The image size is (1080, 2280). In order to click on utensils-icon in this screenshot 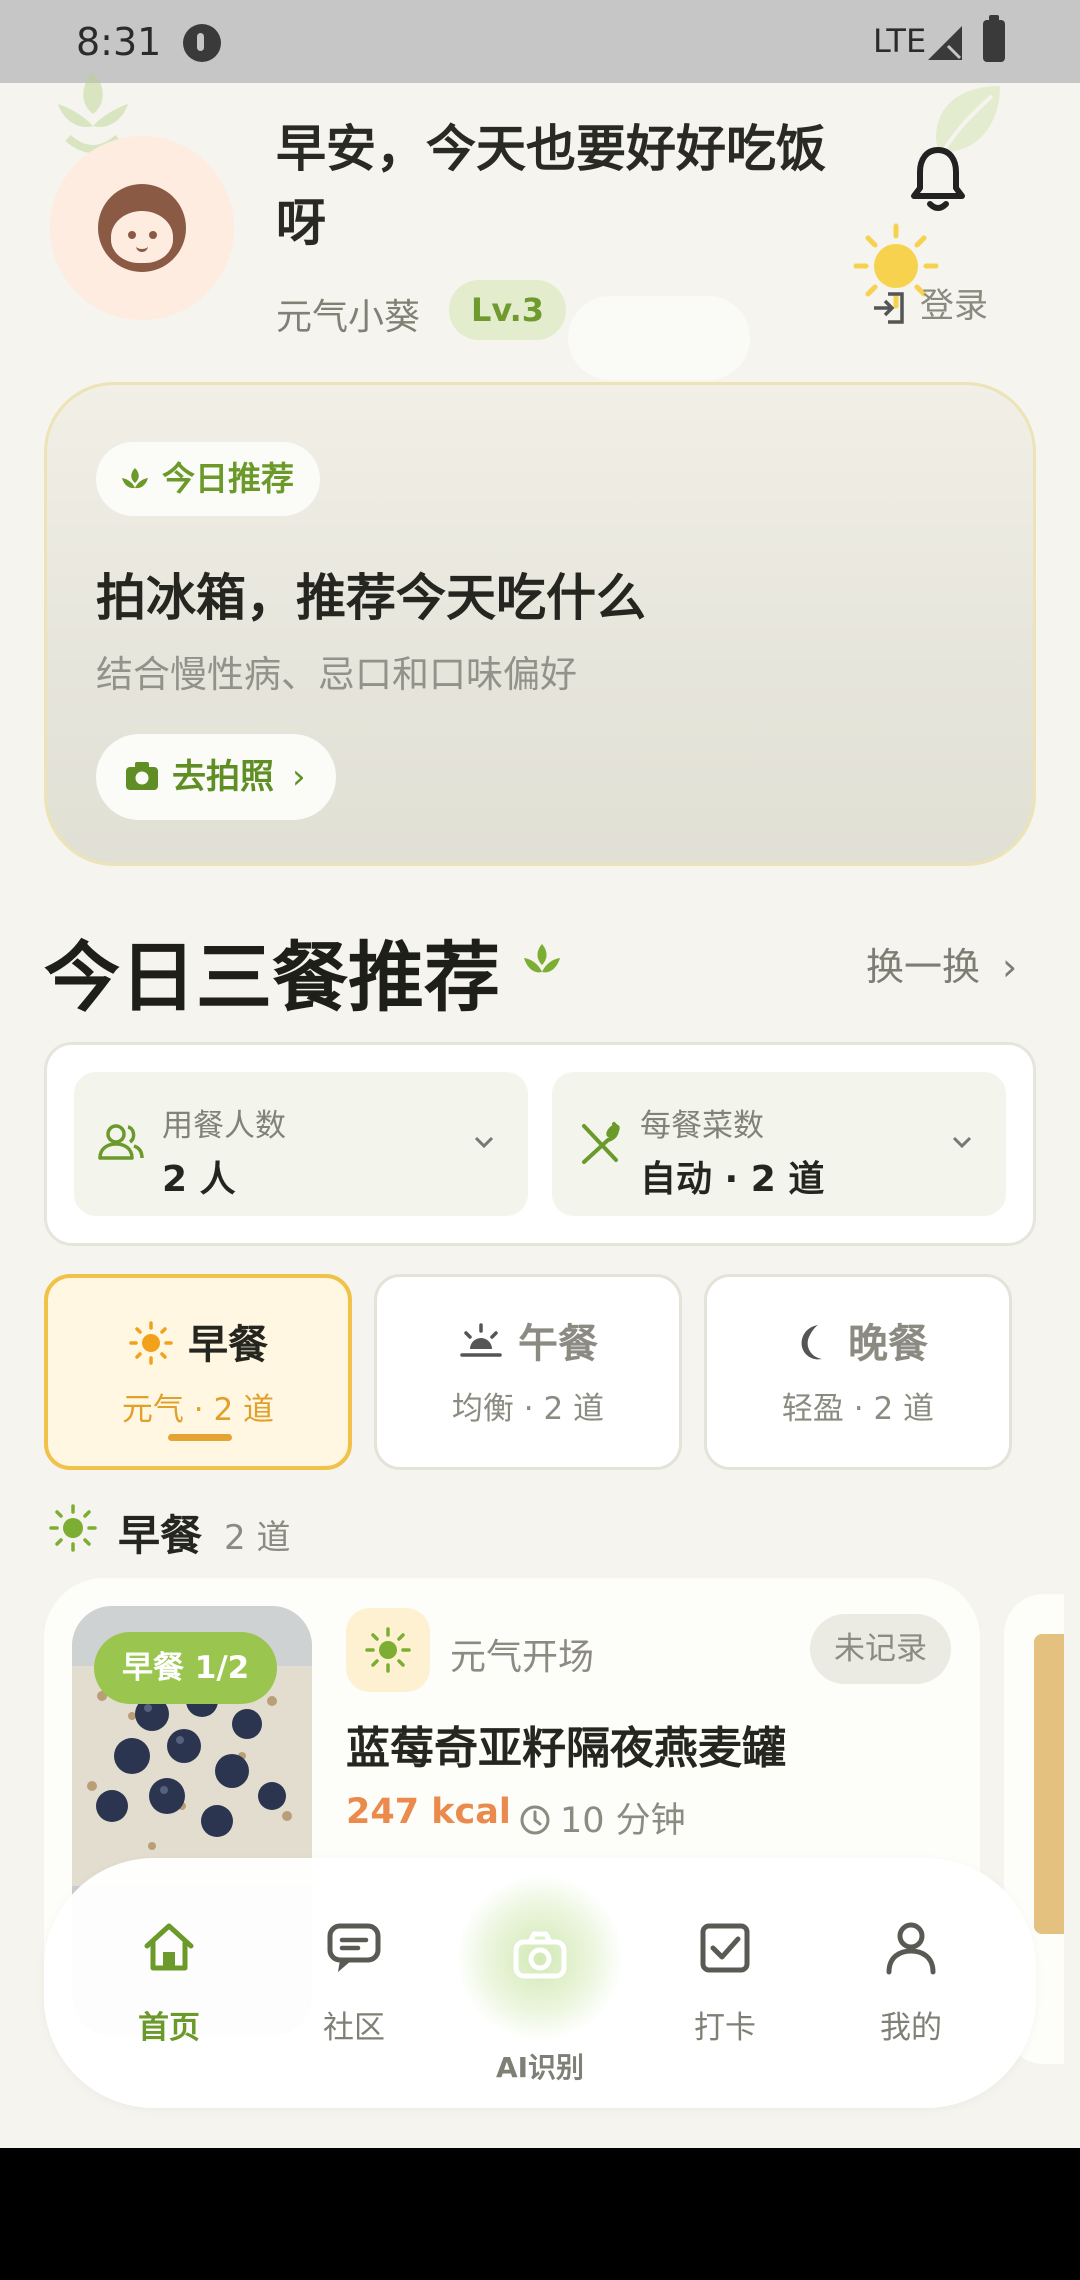, I will do `click(601, 1143)`.